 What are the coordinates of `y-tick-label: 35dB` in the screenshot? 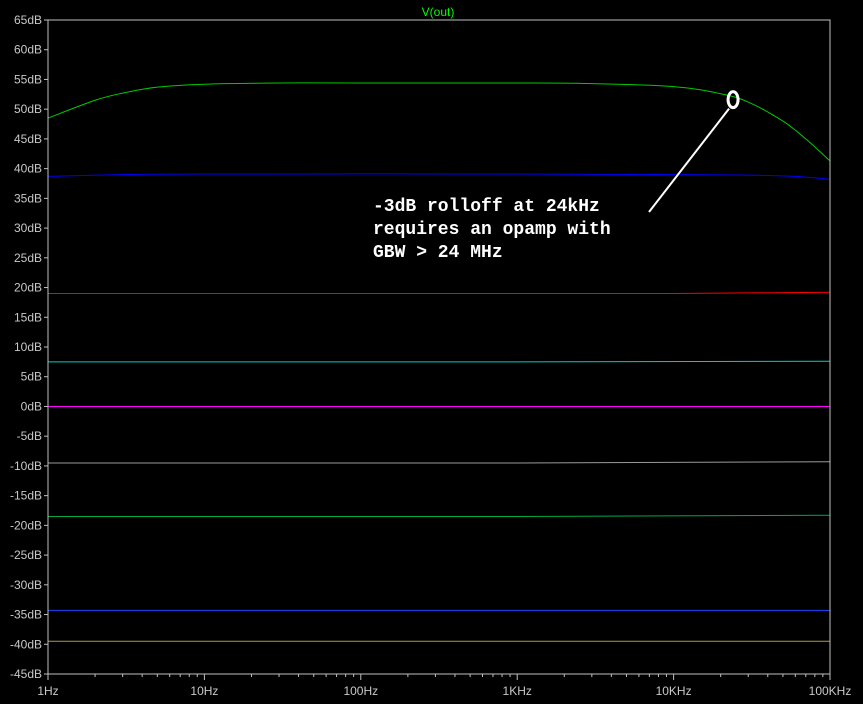 It's located at (28, 198).